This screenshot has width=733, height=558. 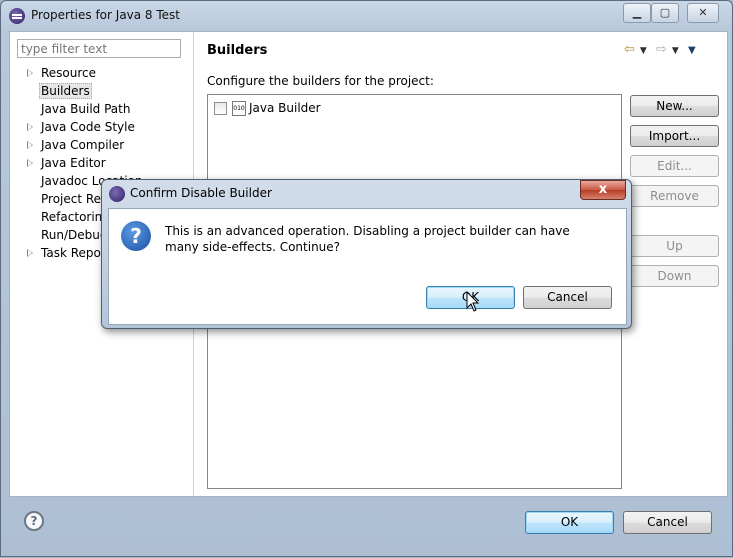 I want to click on dialog-title: Confirm Disable Builder, so click(x=201, y=193).